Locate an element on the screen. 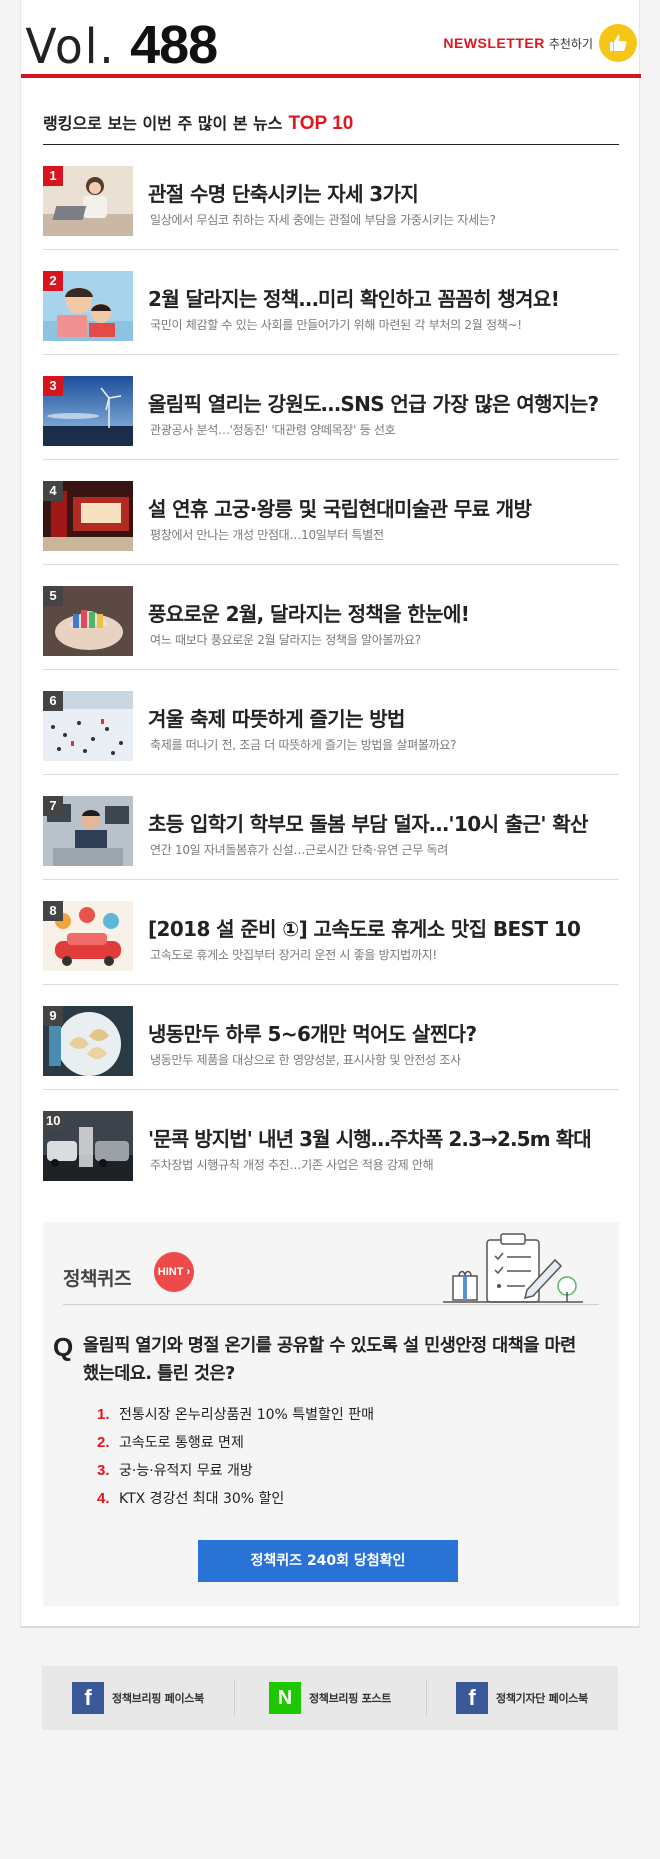 This screenshot has width=660, height=1859. footer-link-label: 정책브리핑 페이스북 is located at coordinates (158, 1698).